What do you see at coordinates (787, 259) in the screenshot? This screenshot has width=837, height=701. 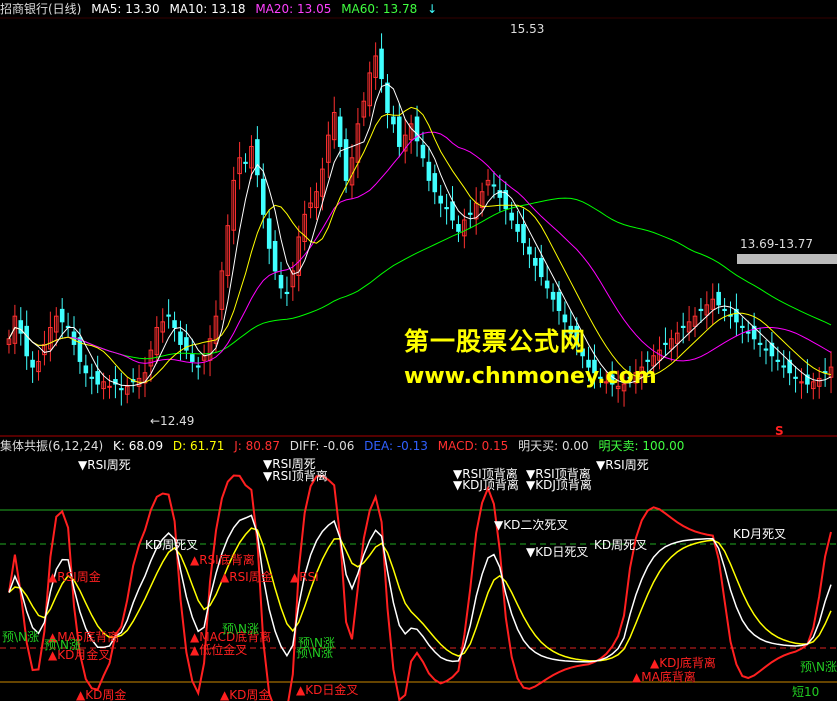 I see `current-price-band` at bounding box center [787, 259].